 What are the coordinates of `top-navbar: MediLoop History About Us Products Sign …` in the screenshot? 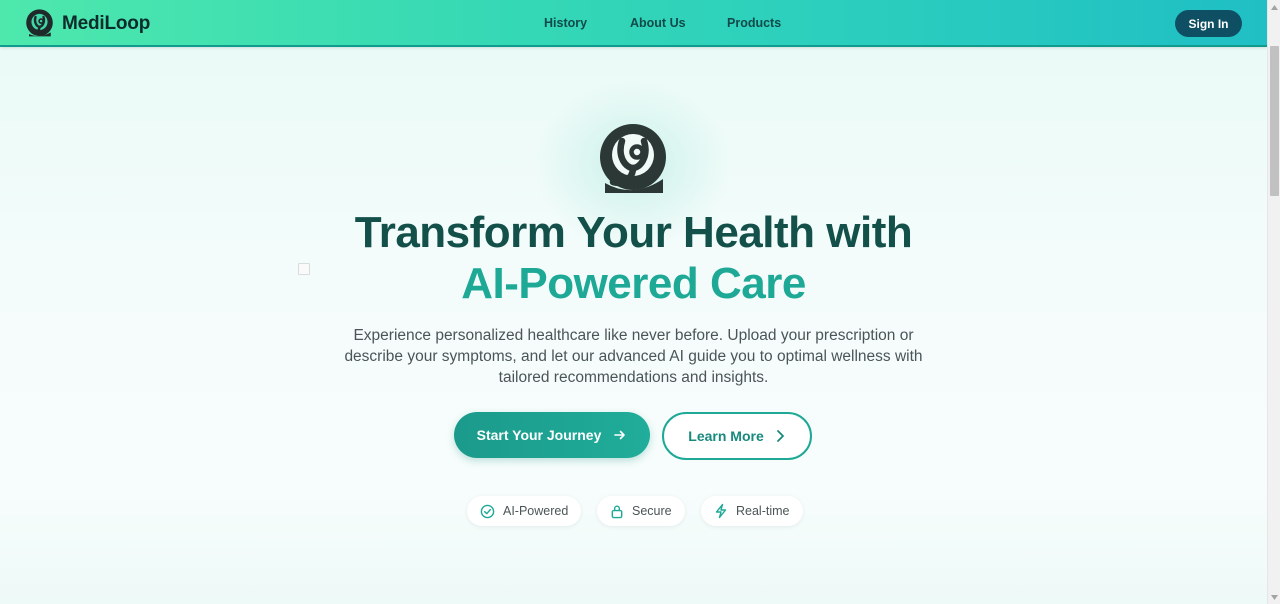 It's located at (633, 23).